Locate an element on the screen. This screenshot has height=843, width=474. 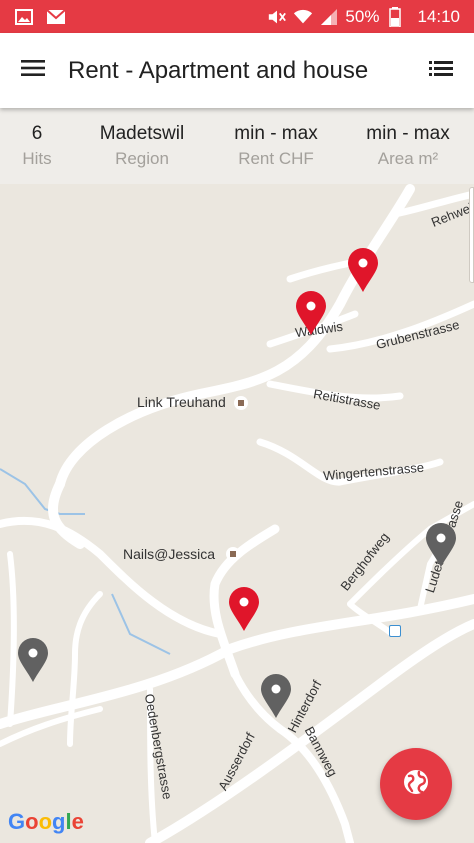
list-view-icon is located at coordinates (441, 70).